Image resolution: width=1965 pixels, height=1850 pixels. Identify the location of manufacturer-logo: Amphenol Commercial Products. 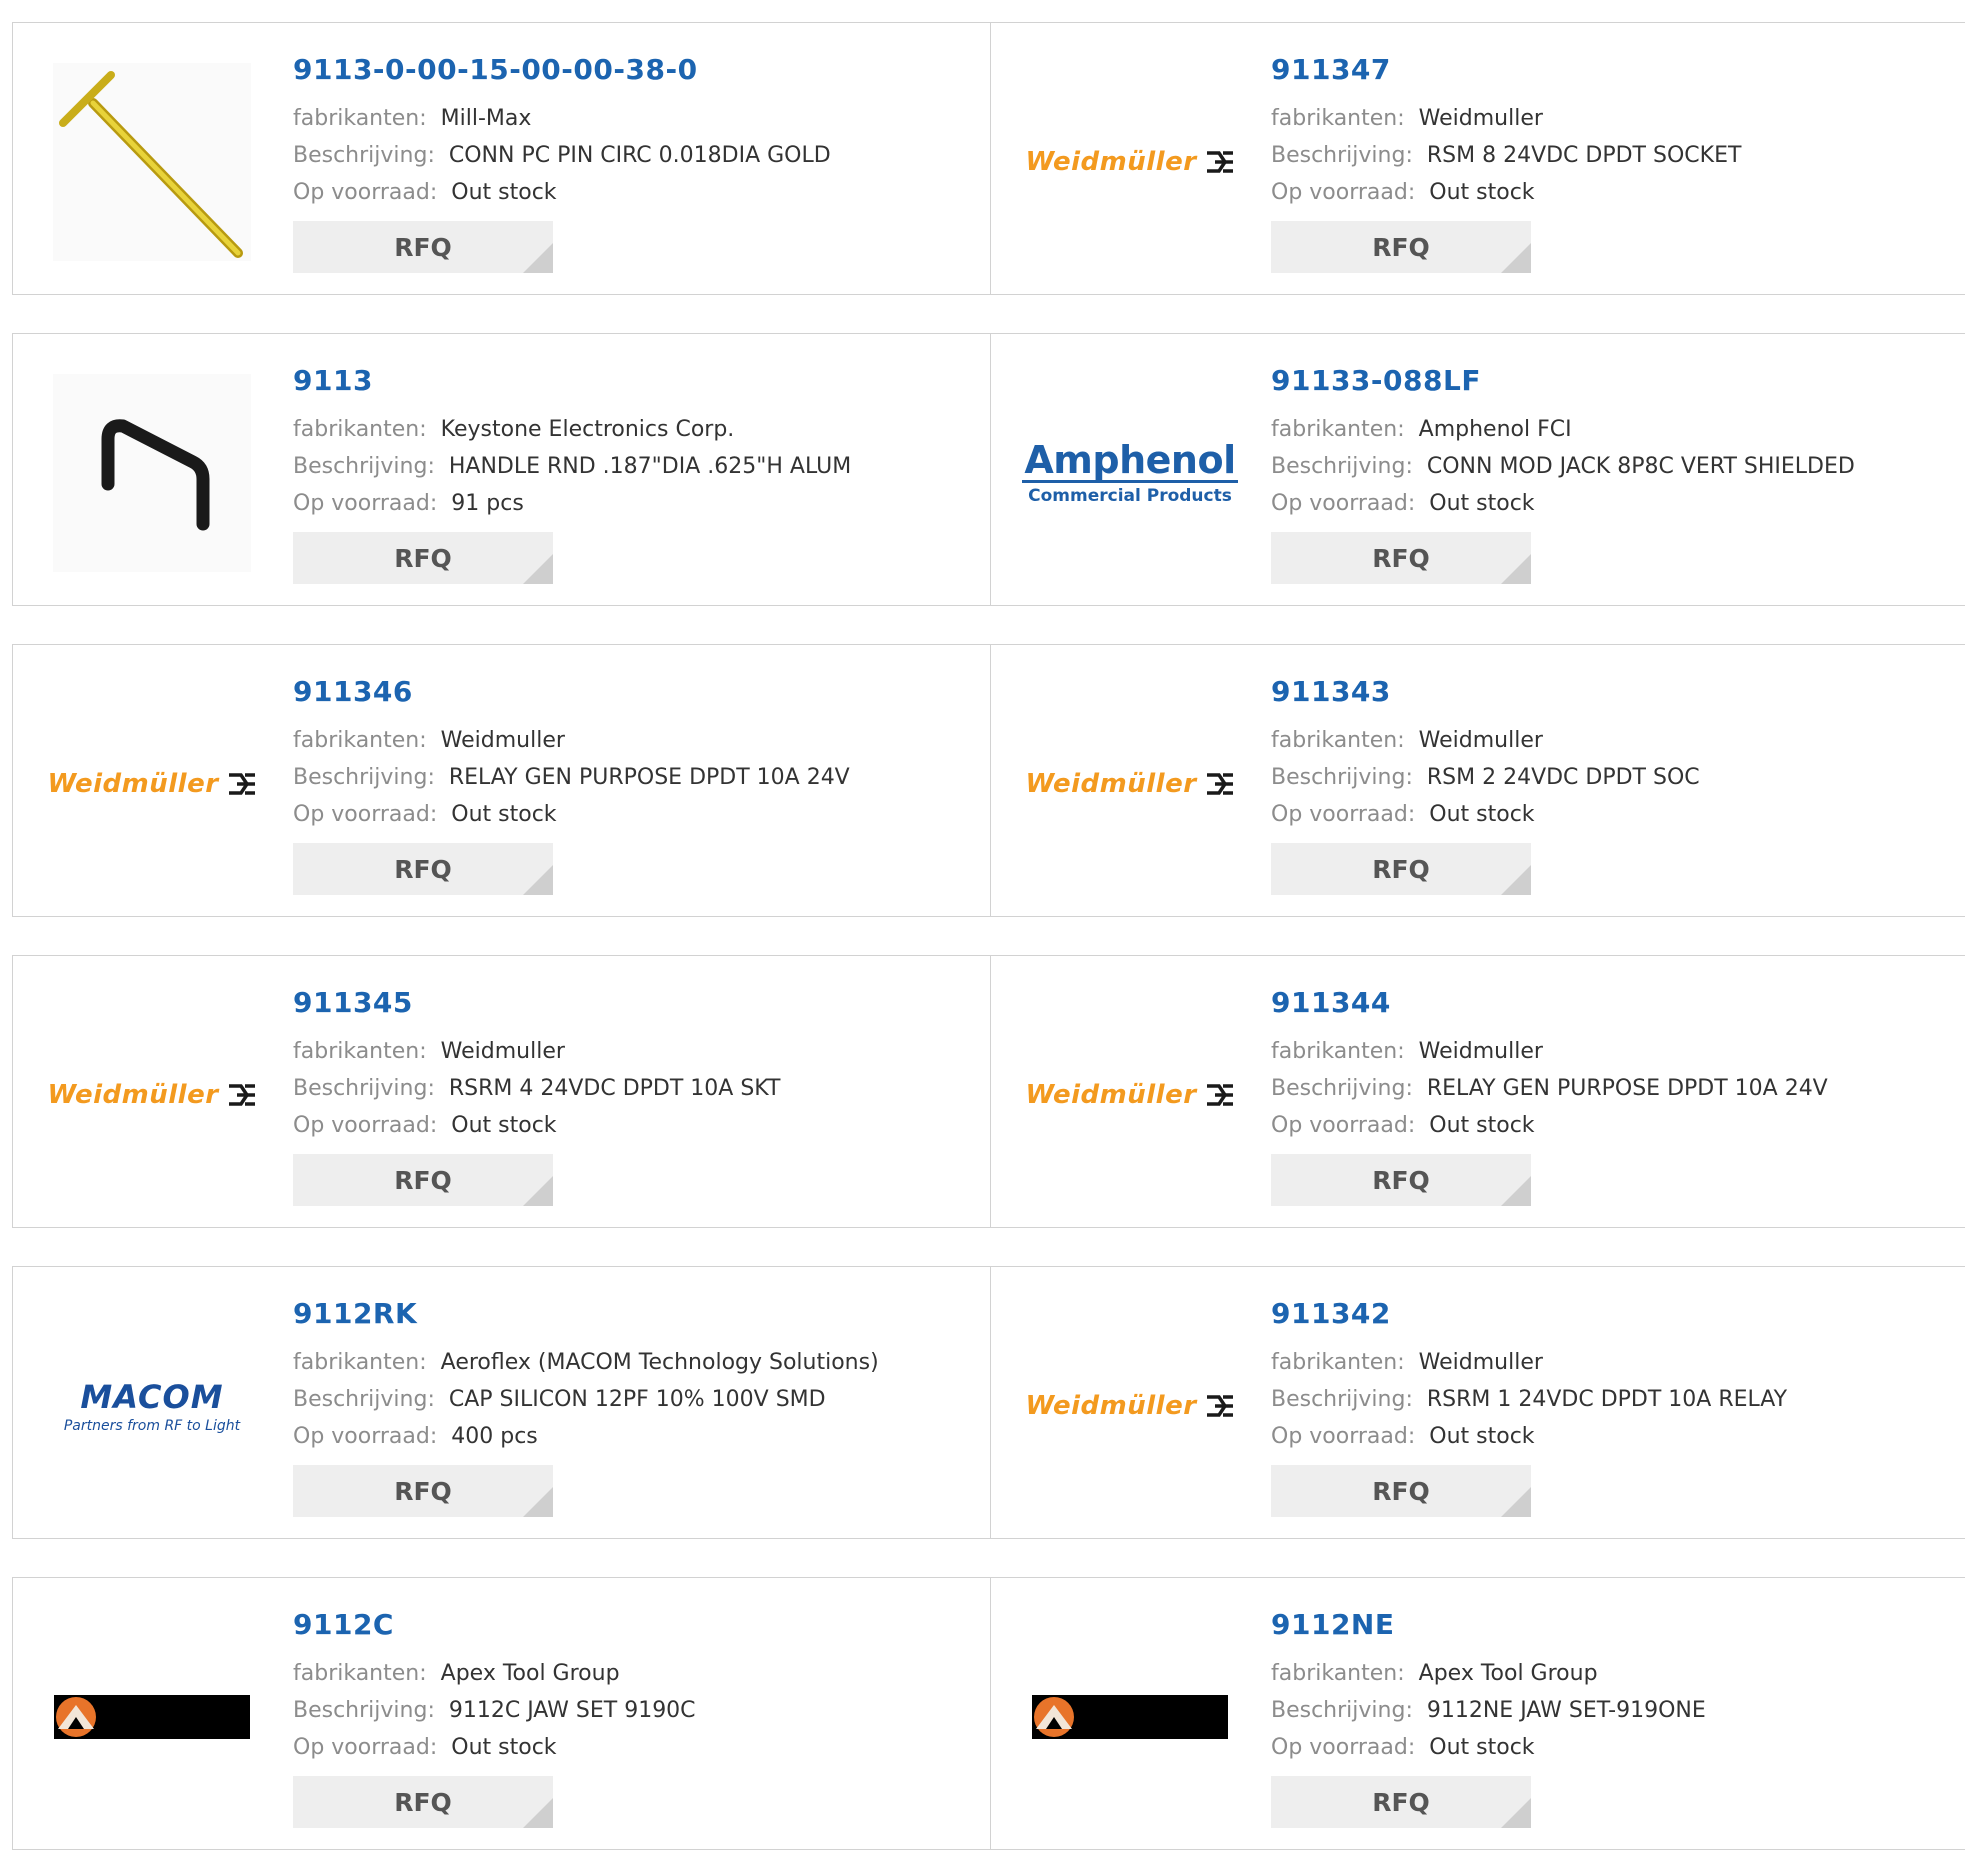
(1130, 473).